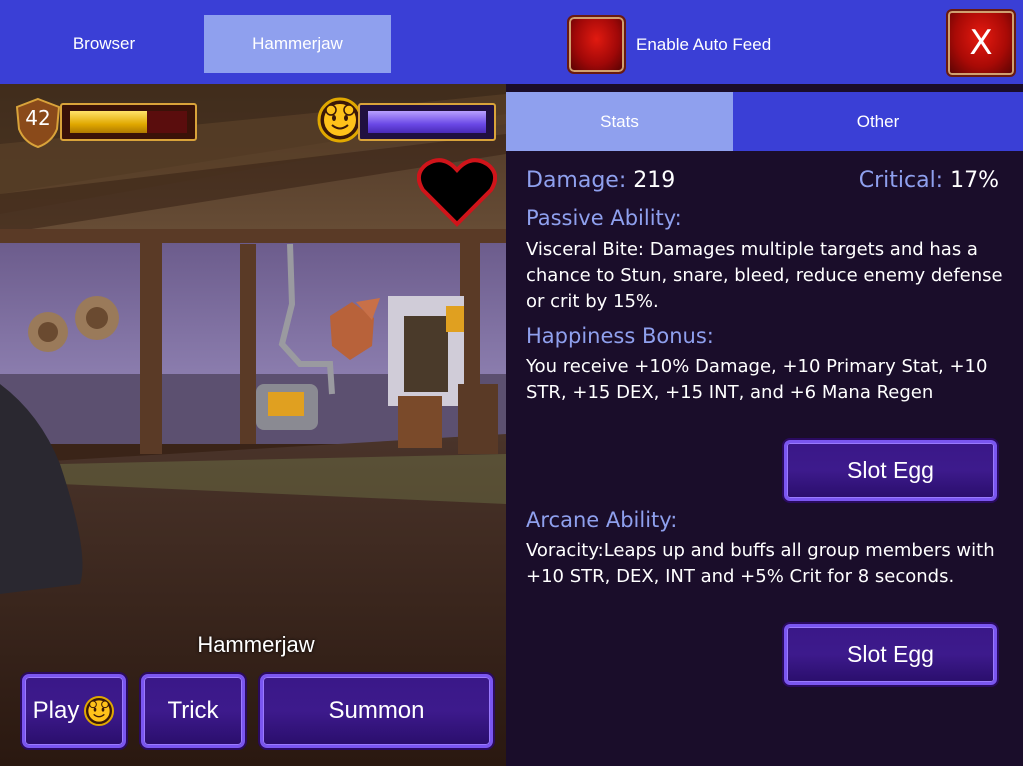 Image resolution: width=1023 pixels, height=766 pixels. Describe the element at coordinates (457, 192) in the screenshot. I see `heart-icon` at that location.